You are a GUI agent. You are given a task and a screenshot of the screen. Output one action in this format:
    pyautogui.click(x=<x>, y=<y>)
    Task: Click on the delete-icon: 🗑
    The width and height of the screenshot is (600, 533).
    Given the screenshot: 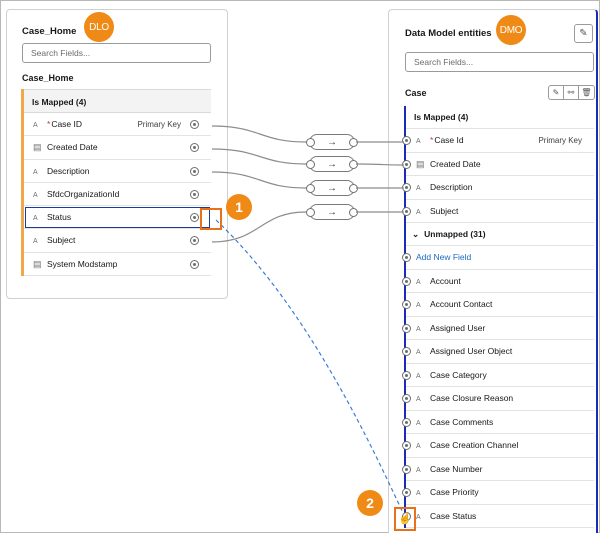 What is the action you would take?
    pyautogui.click(x=586, y=92)
    